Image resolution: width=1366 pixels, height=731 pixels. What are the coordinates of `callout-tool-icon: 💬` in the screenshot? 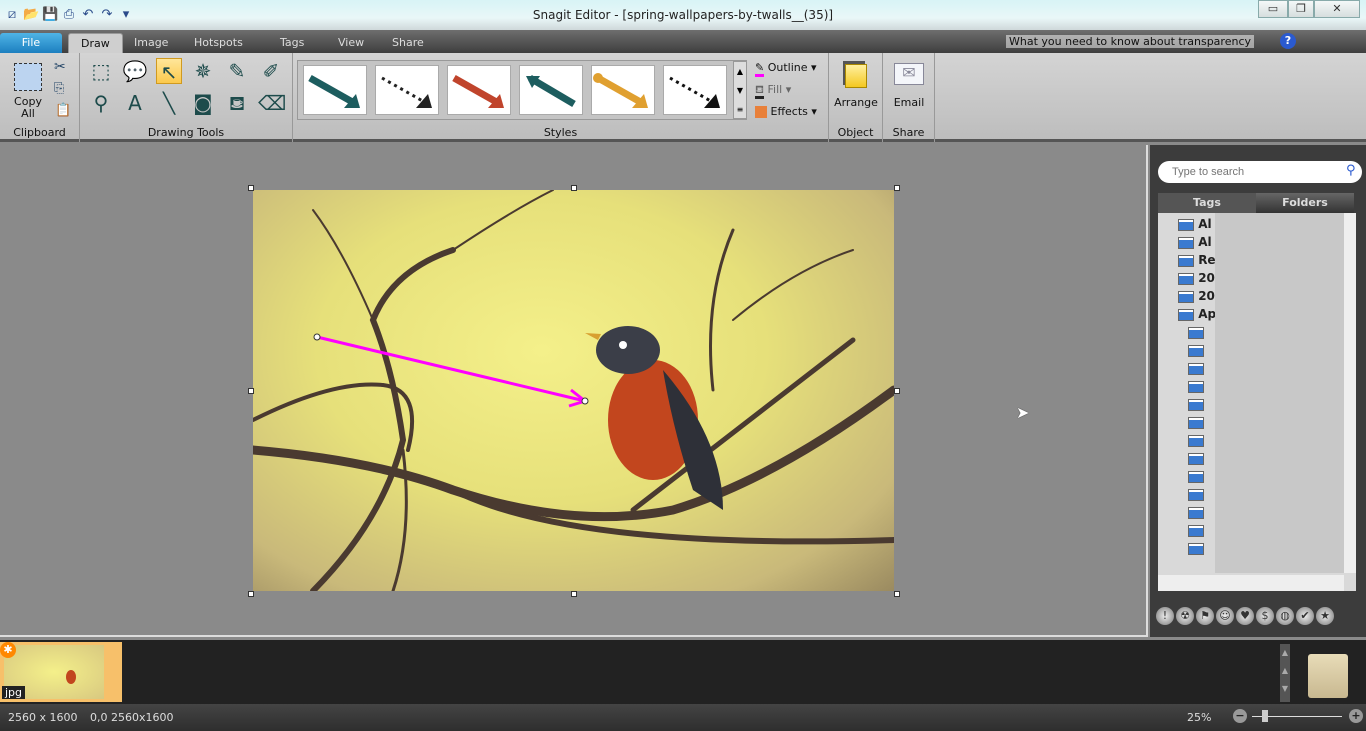 It's located at (135, 71).